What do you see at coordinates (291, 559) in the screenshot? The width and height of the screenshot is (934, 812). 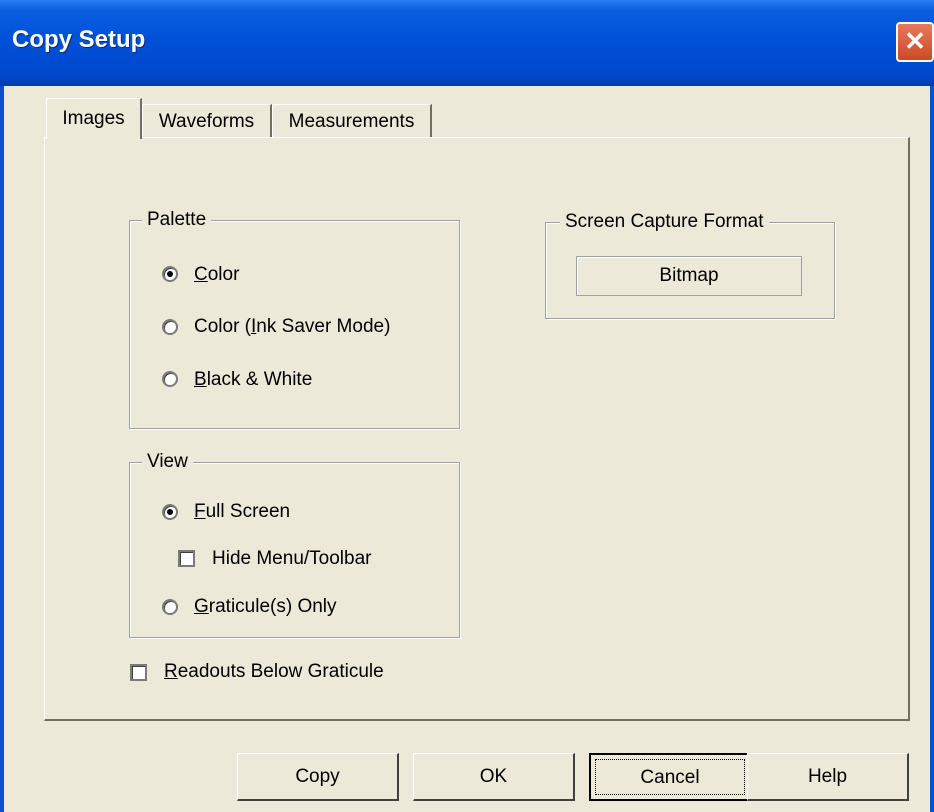 I see `hide-menu-toolbar-label: Hide Menu/Toolbar` at bounding box center [291, 559].